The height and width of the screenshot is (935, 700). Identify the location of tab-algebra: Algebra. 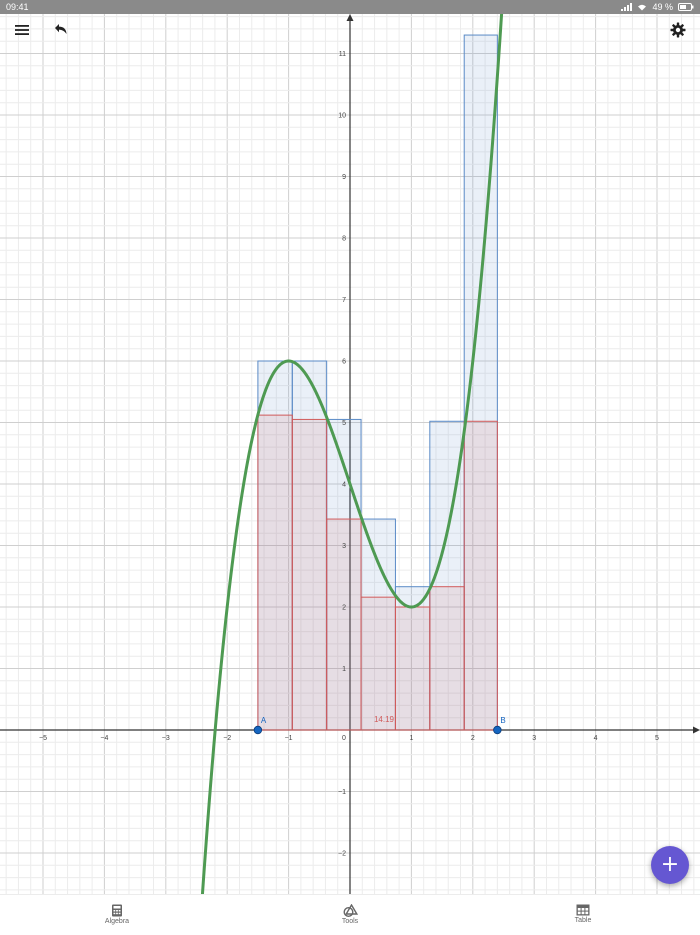
(117, 915).